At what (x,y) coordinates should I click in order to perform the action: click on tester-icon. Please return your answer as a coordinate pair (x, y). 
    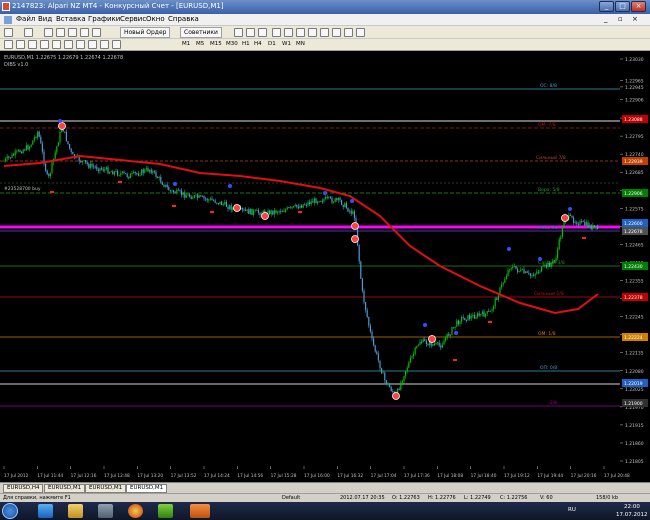
    Looking at the image, I should click on (96, 32).